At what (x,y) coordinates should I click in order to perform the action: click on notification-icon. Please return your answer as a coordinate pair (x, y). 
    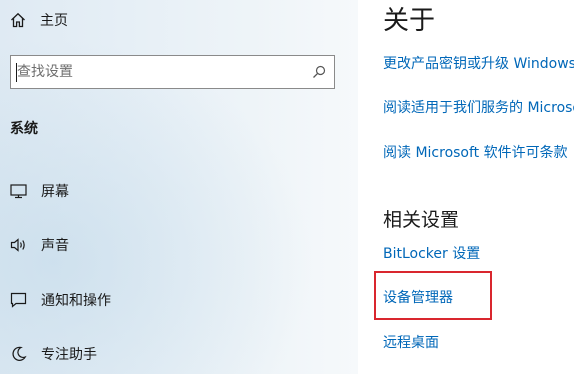
    Looking at the image, I should click on (18, 300).